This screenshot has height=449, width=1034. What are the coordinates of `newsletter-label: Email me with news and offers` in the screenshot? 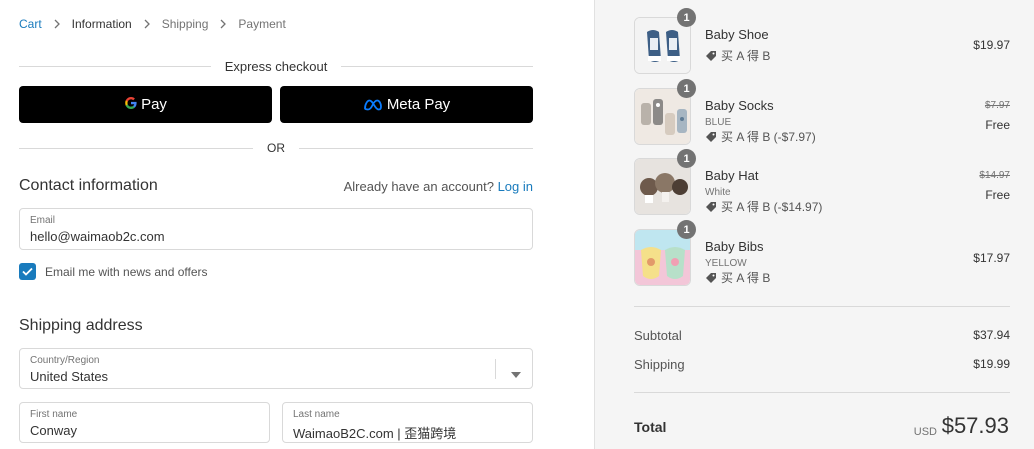 It's located at (126, 271).